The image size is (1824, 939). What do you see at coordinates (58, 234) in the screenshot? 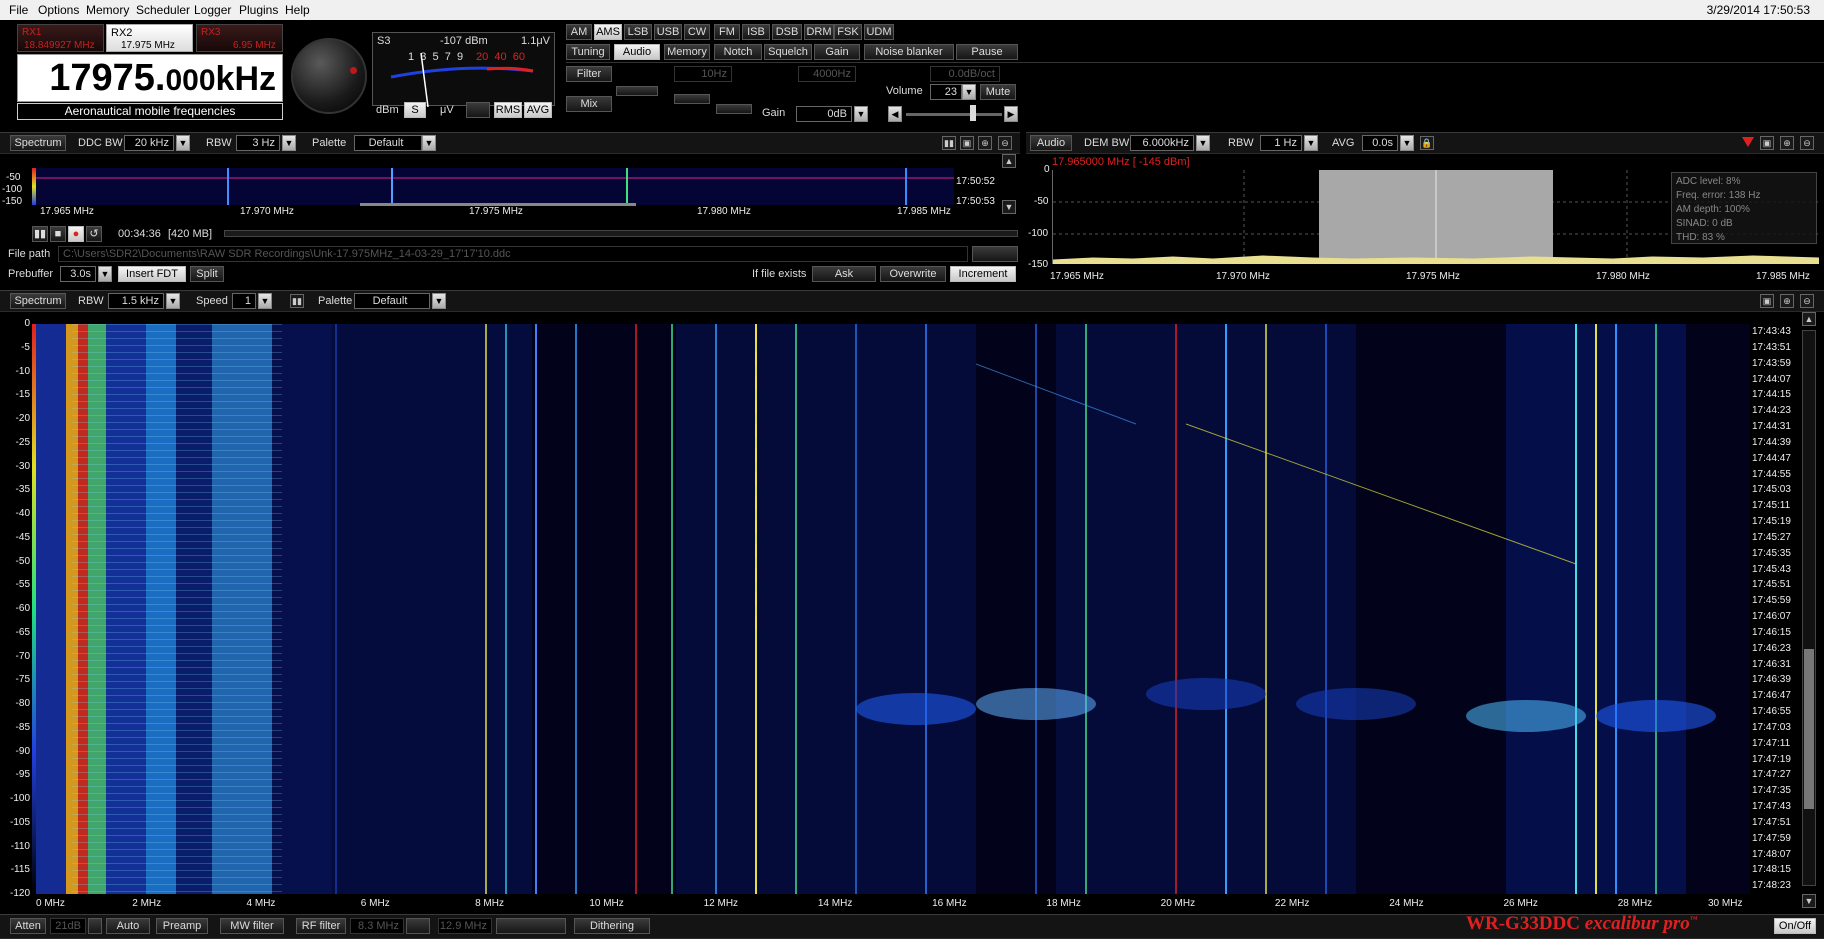
I see `record-stop-button: ■` at bounding box center [58, 234].